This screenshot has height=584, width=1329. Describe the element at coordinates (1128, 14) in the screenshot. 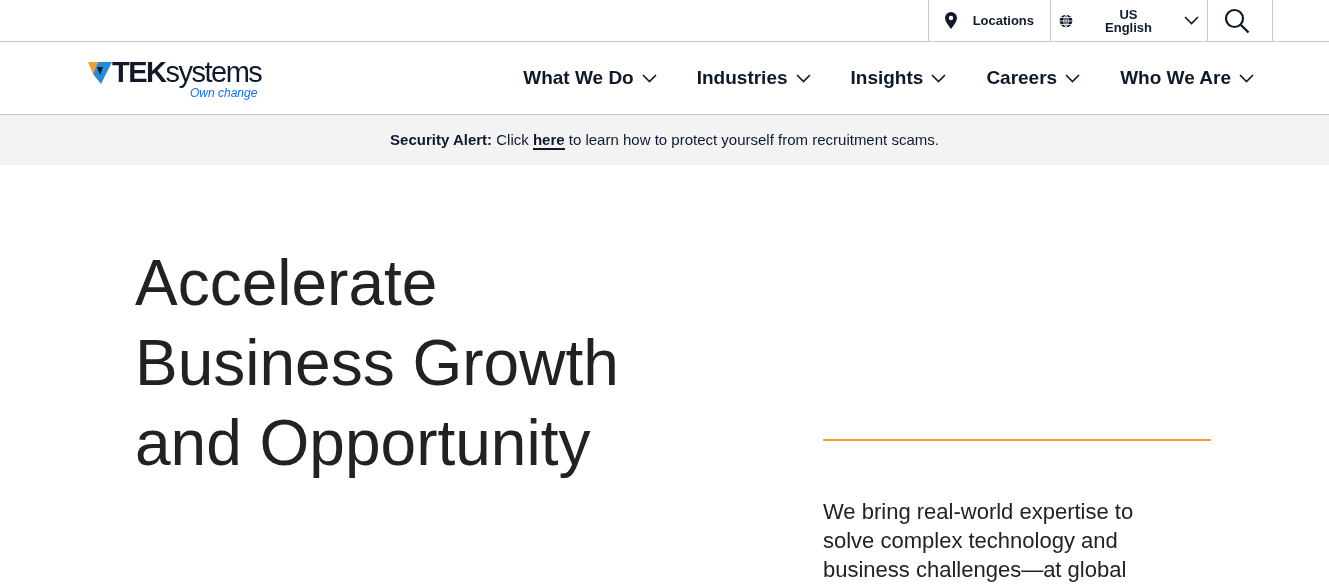

I see `region-label: US` at that location.